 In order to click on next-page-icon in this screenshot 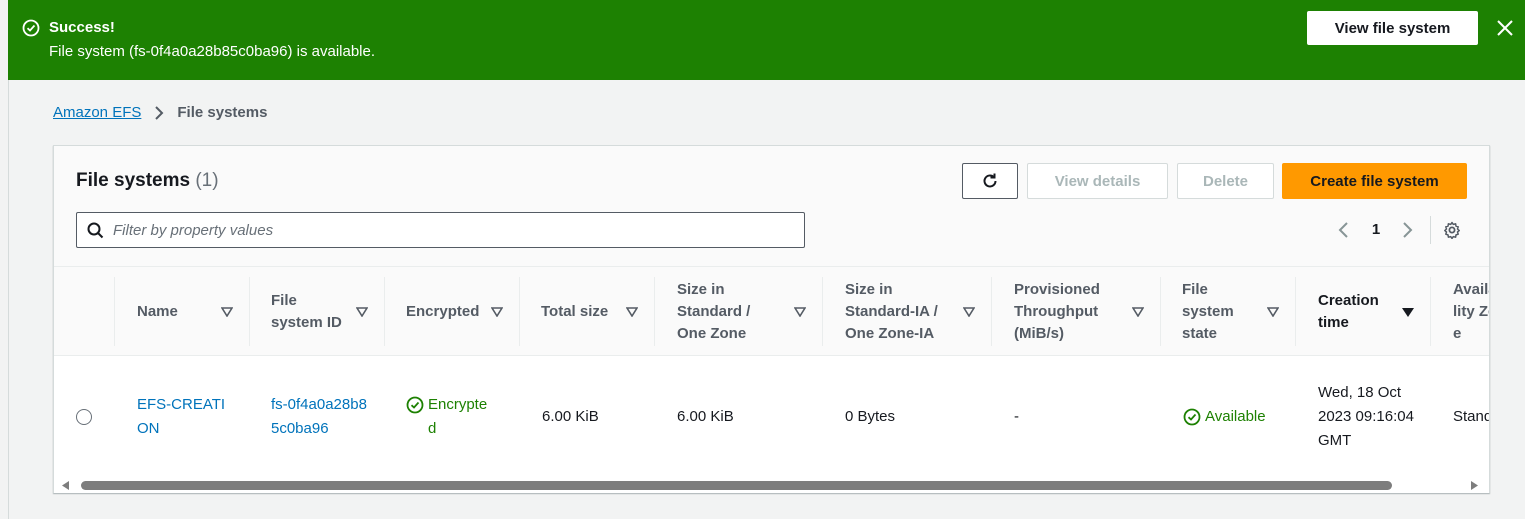, I will do `click(1407, 230)`.